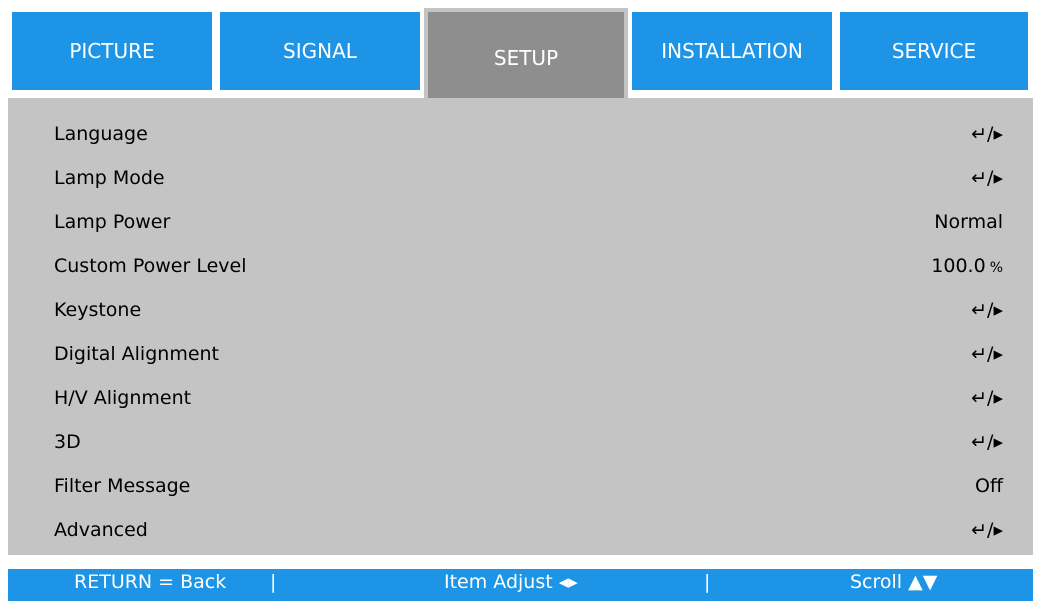  What do you see at coordinates (320, 51) in the screenshot?
I see `tab-signal: SIGNAL` at bounding box center [320, 51].